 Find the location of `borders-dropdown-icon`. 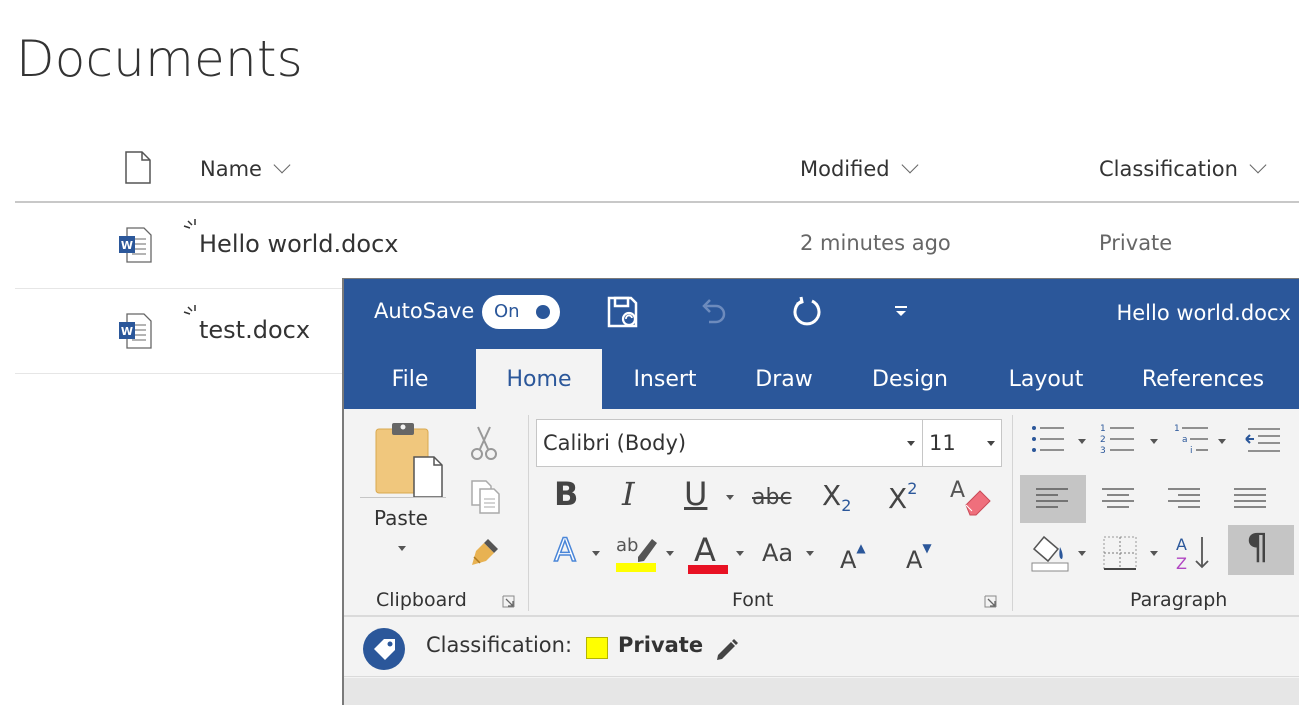

borders-dropdown-icon is located at coordinates (1154, 553).